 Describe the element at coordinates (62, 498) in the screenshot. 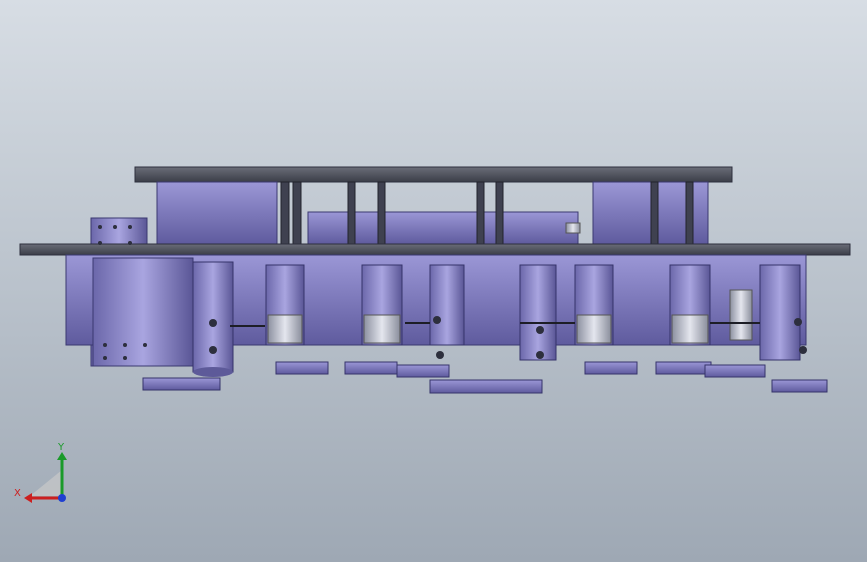

I see `z-axis` at that location.